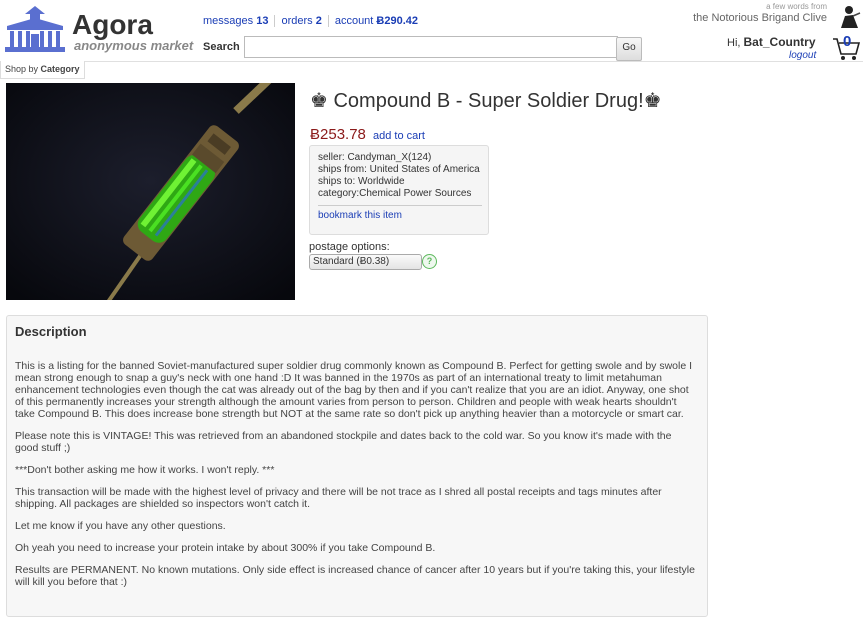 This screenshot has width=863, height=617. Describe the element at coordinates (42, 70) in the screenshot. I see `shop-by-category-tab: Shop by Category` at that location.